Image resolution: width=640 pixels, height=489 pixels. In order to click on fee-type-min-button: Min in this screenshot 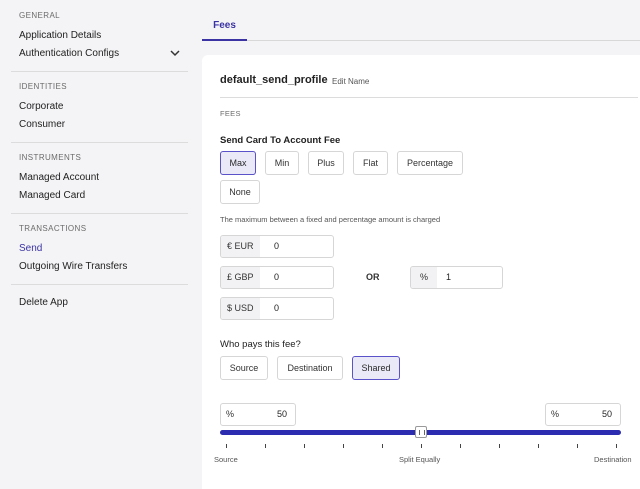, I will do `click(282, 163)`.